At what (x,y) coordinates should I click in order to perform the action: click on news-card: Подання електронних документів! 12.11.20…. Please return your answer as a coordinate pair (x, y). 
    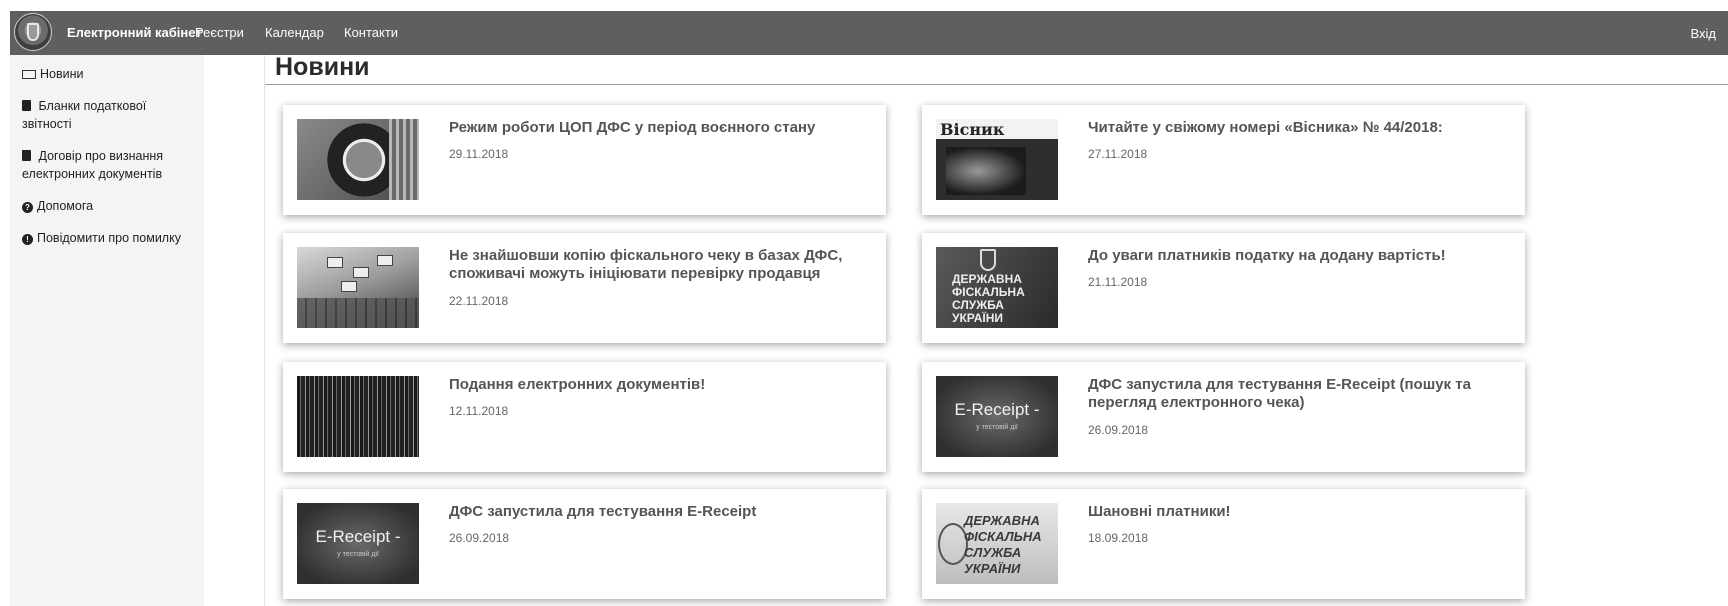
    Looking at the image, I should click on (584, 417).